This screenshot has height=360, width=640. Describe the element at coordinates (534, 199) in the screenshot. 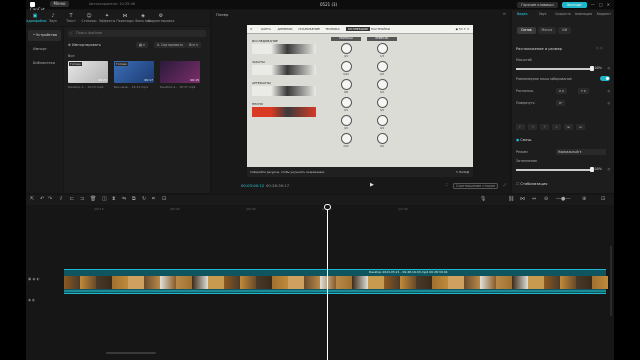

I see `preview-axis-icon: ⇔` at that location.